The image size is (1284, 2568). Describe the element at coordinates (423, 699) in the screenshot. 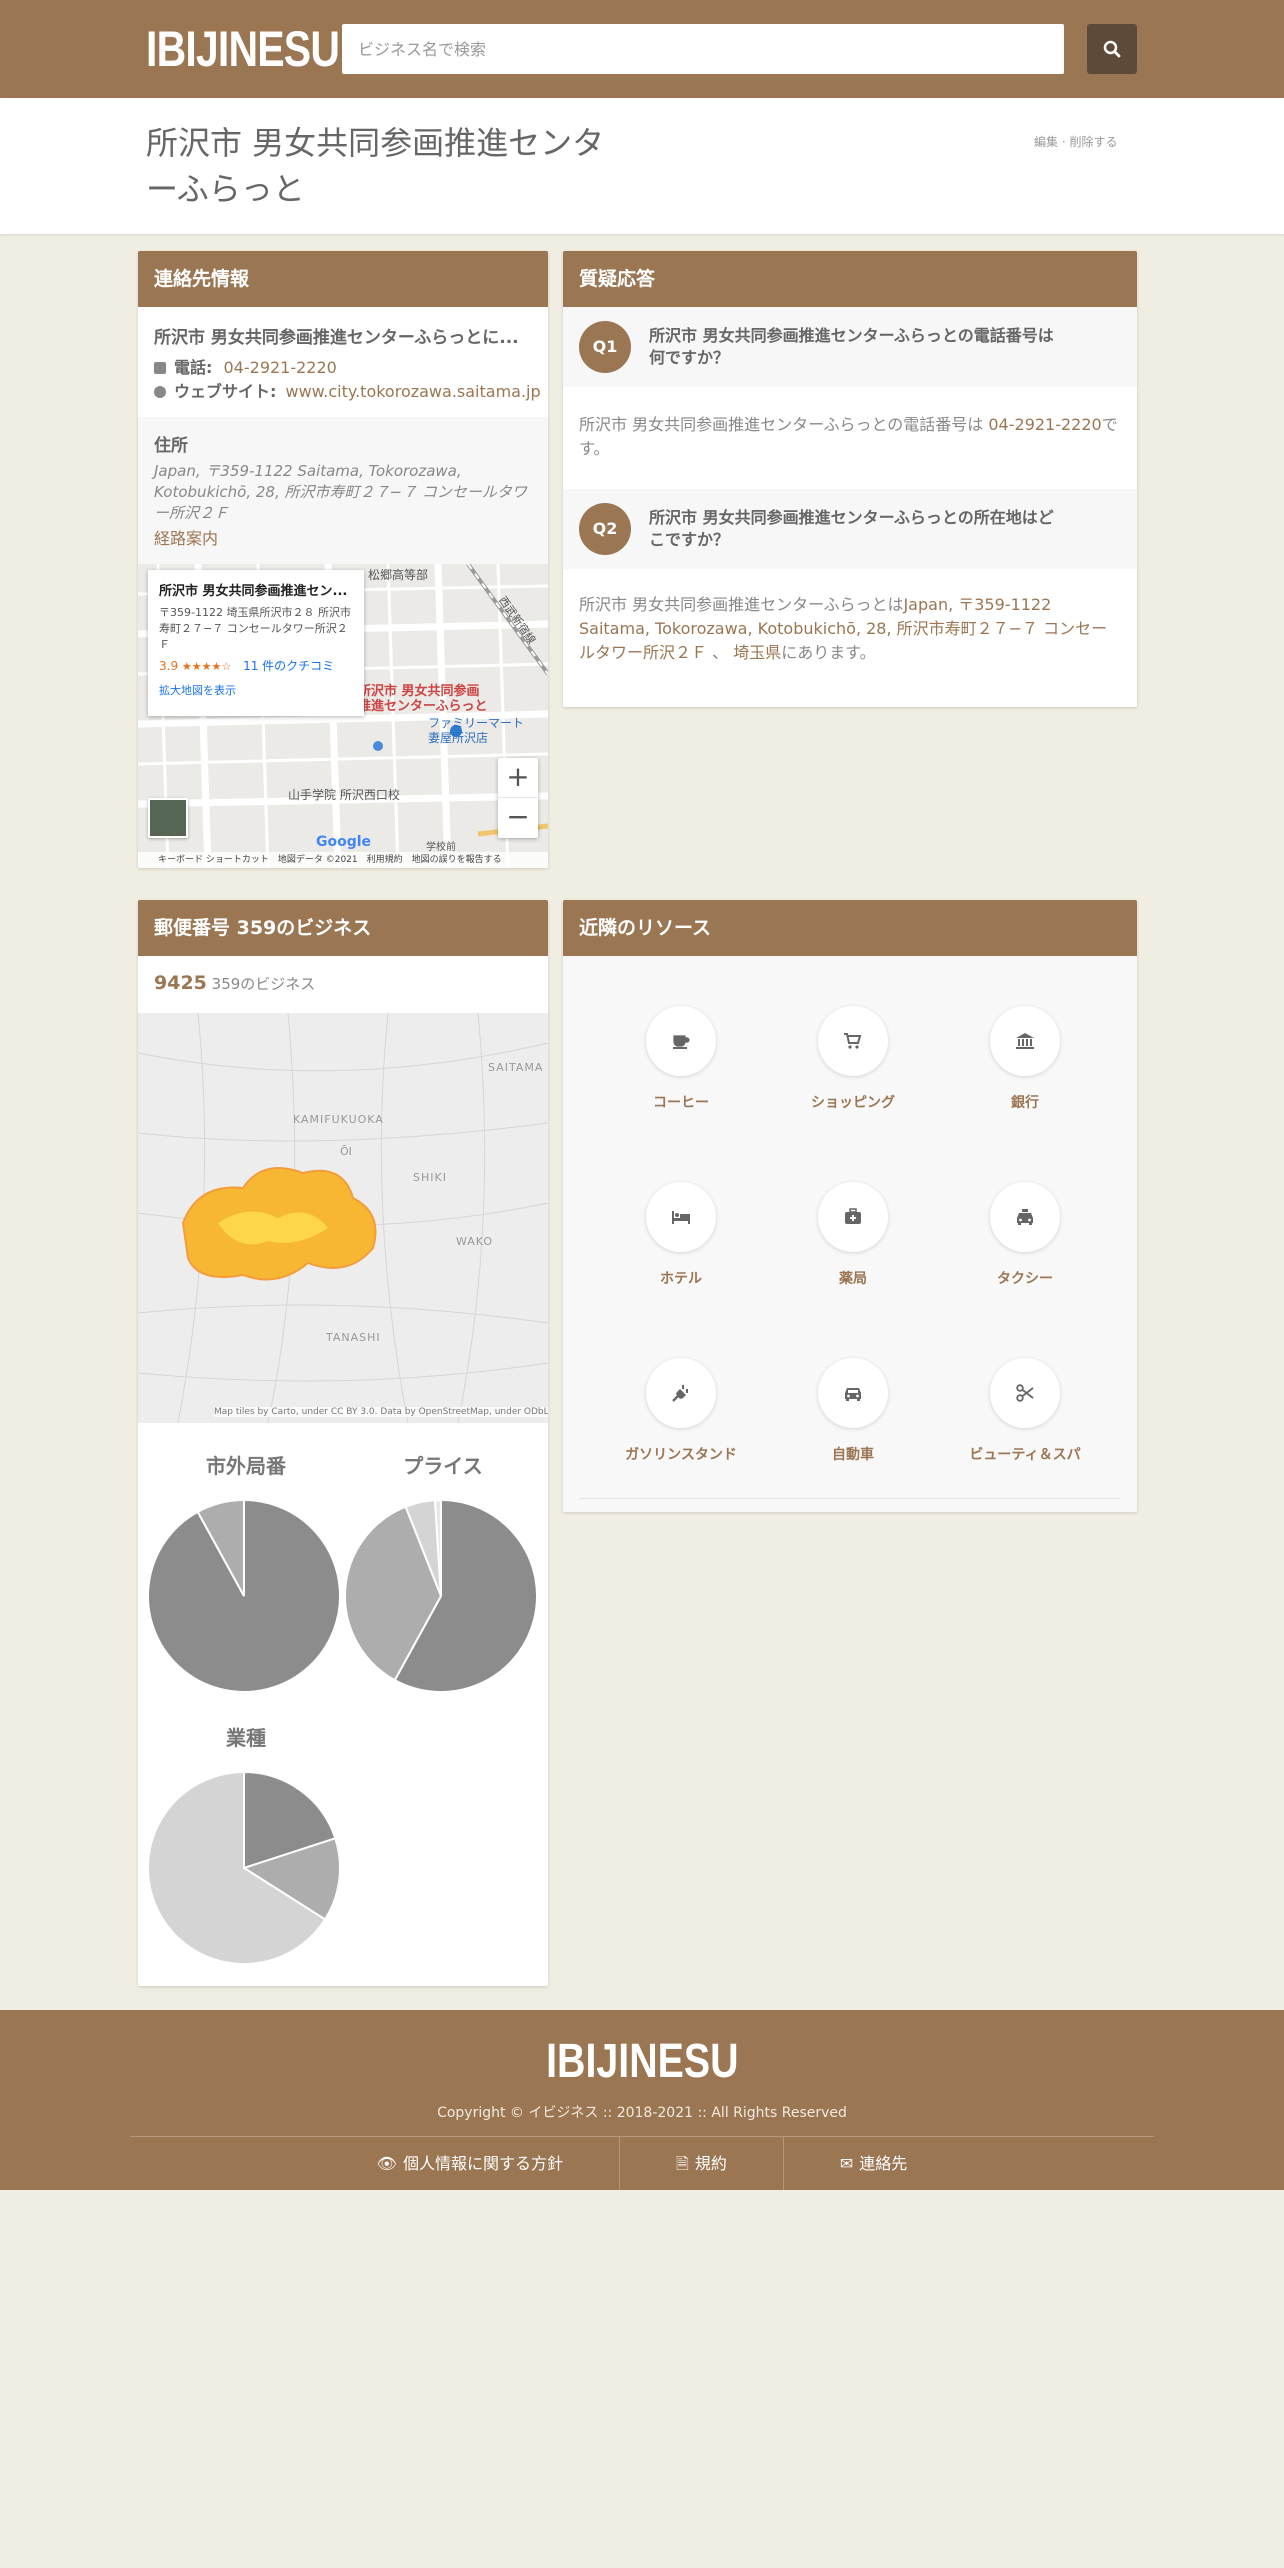

I see `map-label-business: 所沢市 男女共同参画 推進センターふらっと` at that location.